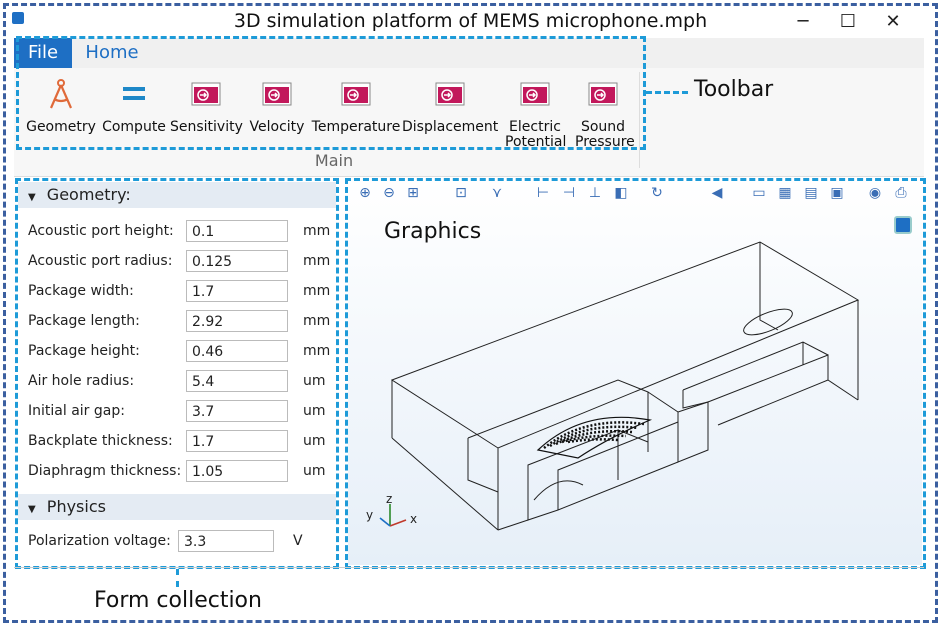 The height and width of the screenshot is (626, 941). I want to click on close-button: ✕, so click(893, 22).